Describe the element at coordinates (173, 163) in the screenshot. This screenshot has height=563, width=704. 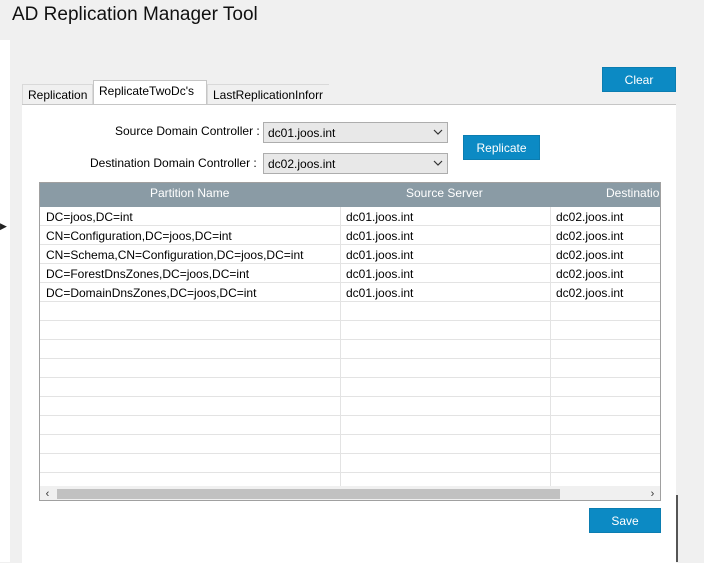
I see `destination-dc-label: Destination Domain Controller :` at that location.